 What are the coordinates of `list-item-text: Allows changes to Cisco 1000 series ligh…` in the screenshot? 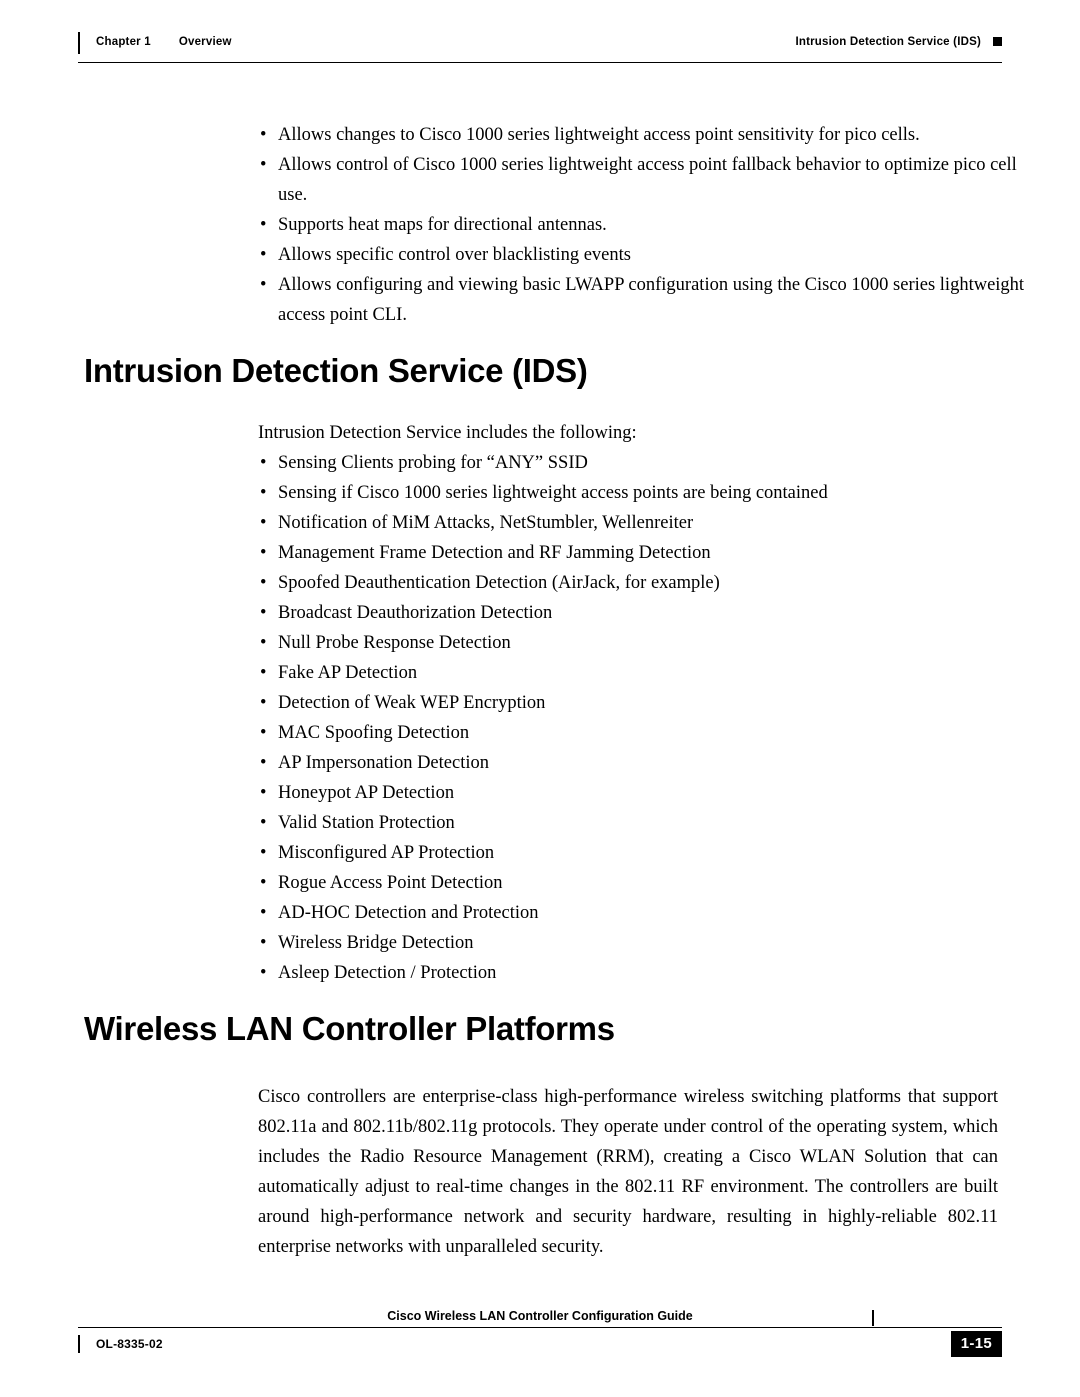 It's located at (599, 135).